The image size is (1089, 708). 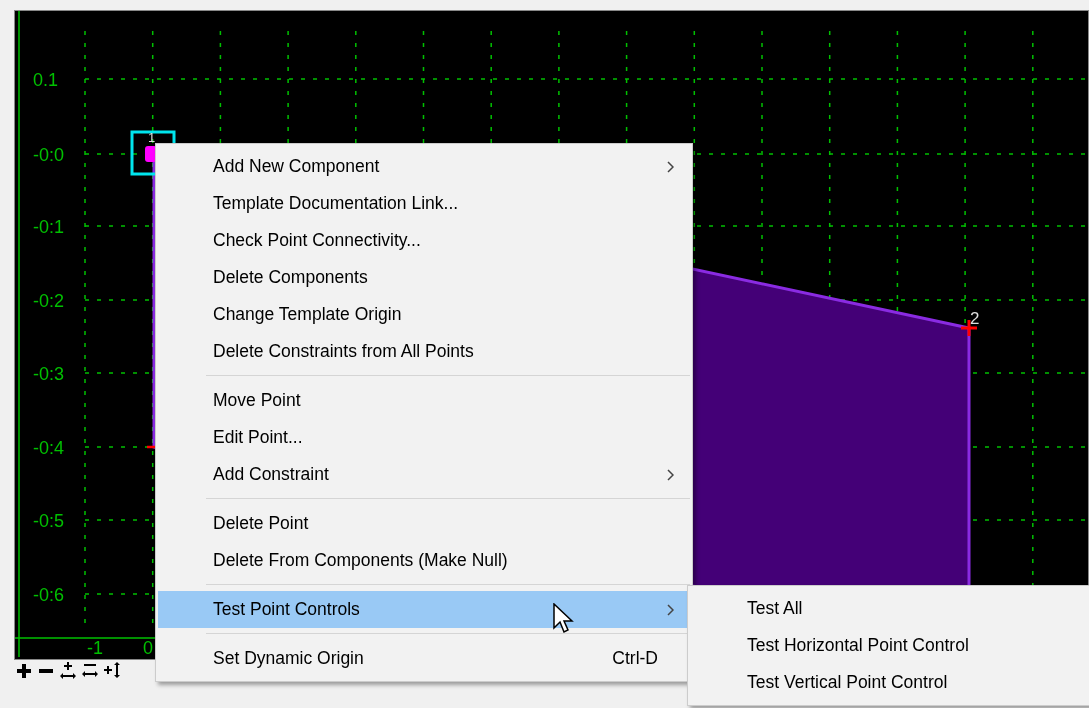 I want to click on shortcut-text: Ctrl-D, so click(x=635, y=658).